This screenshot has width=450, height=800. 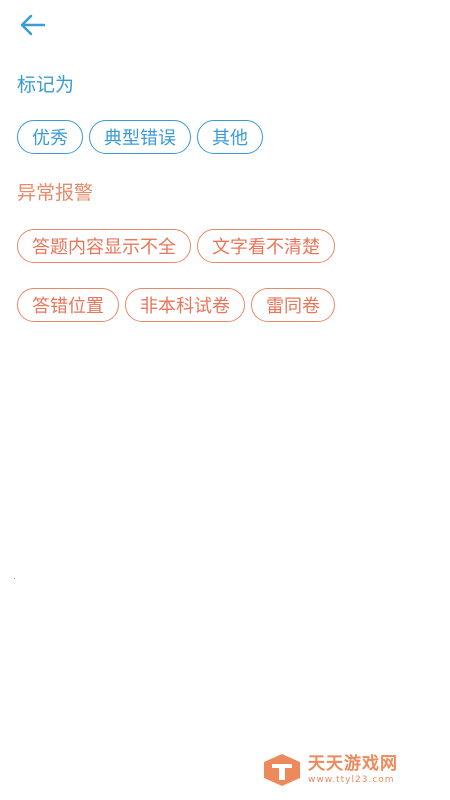 What do you see at coordinates (104, 246) in the screenshot?
I see `chip-content-incomplete: 答题内容显示不全` at bounding box center [104, 246].